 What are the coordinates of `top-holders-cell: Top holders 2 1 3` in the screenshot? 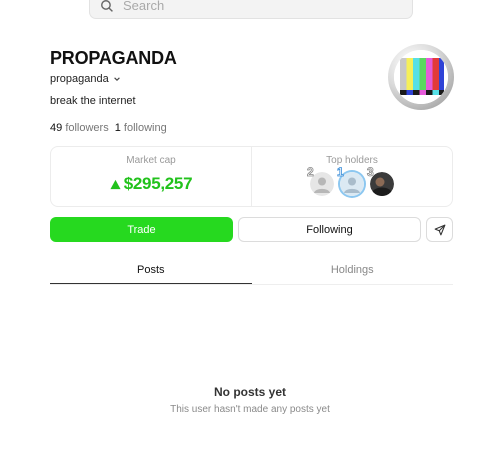 It's located at (351, 176).